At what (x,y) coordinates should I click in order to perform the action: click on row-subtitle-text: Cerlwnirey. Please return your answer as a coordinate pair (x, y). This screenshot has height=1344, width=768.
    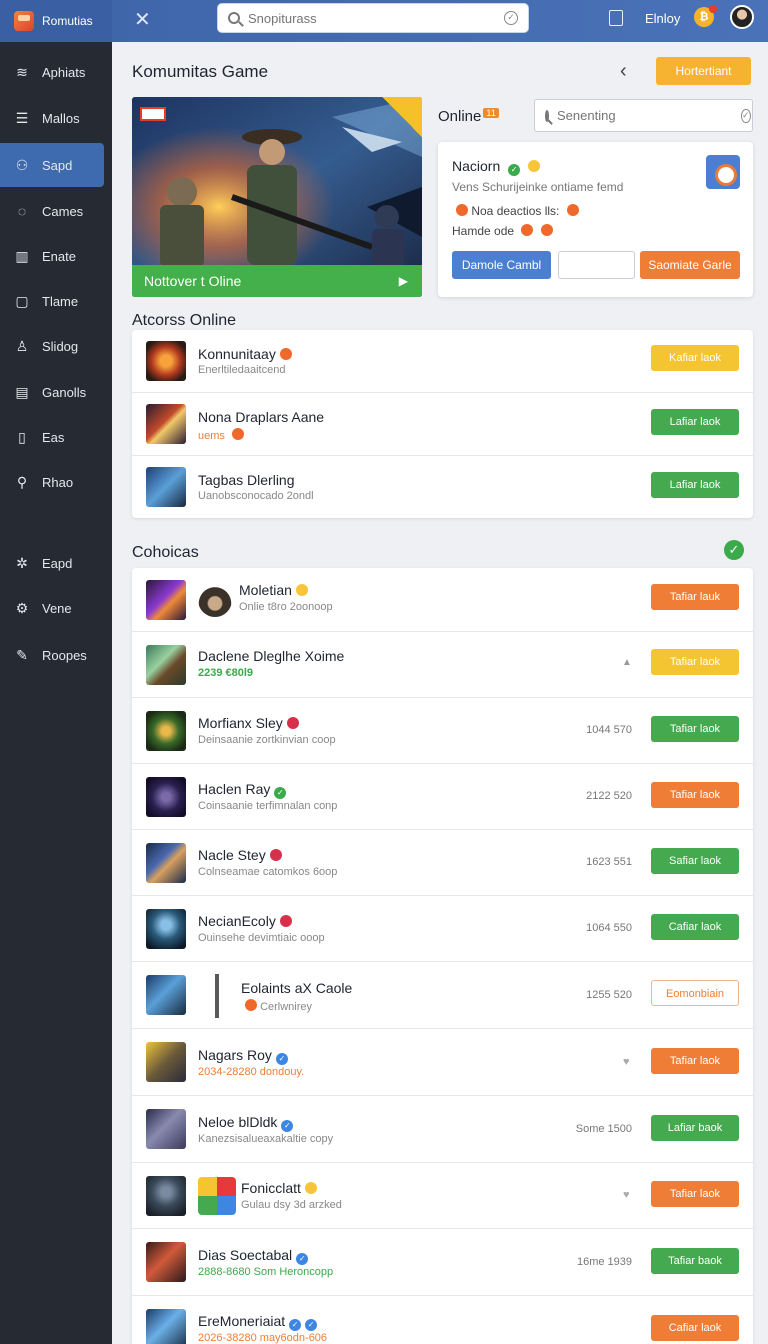
    Looking at the image, I should click on (286, 1007).